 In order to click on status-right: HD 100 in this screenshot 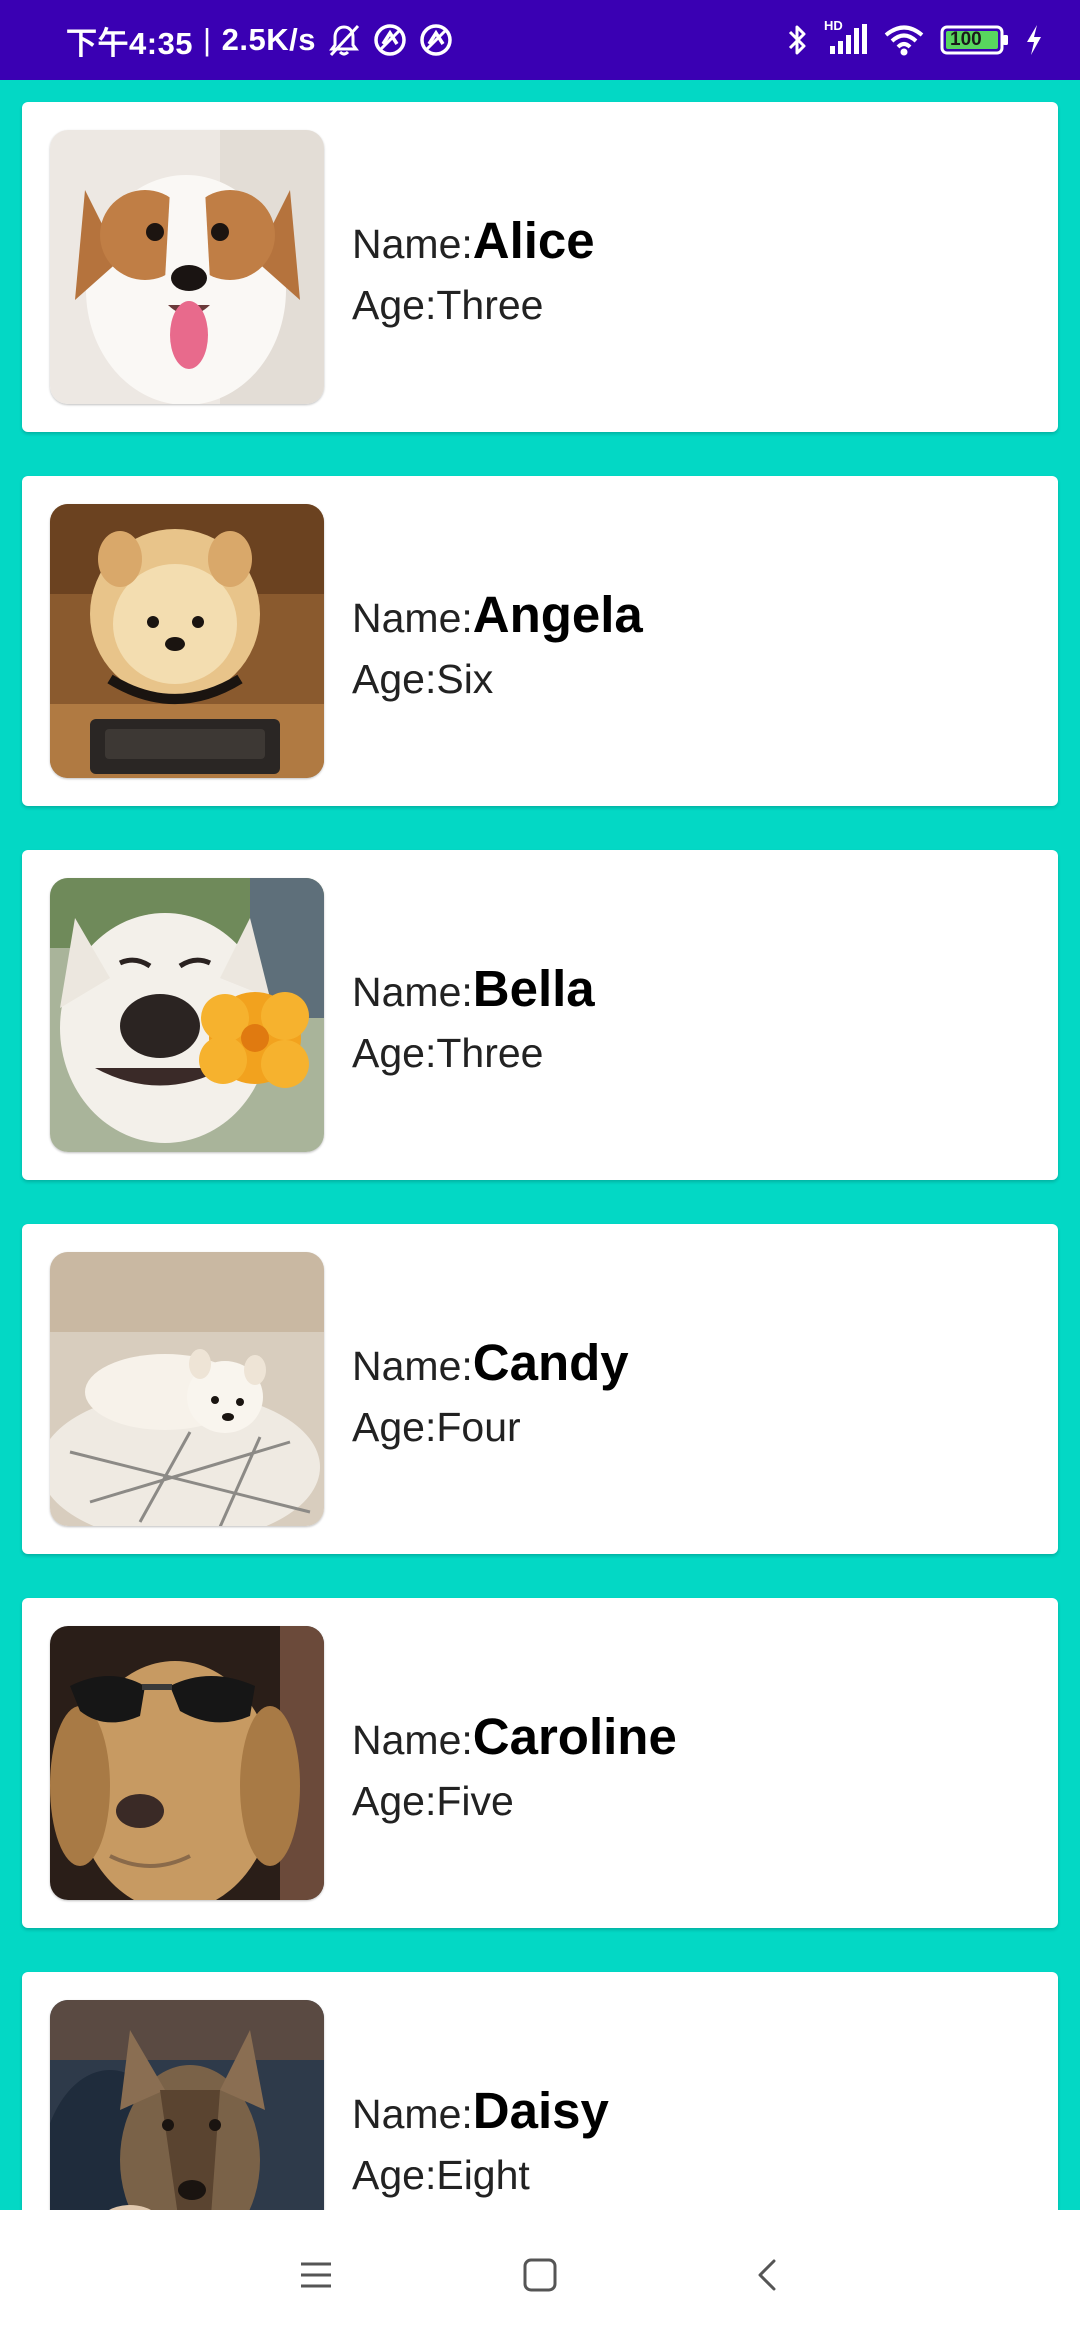, I will do `click(915, 38)`.